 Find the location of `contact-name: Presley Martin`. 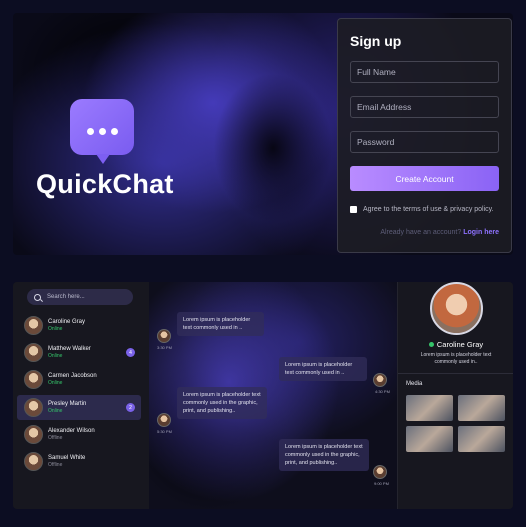

contact-name: Presley Martin is located at coordinates (67, 404).